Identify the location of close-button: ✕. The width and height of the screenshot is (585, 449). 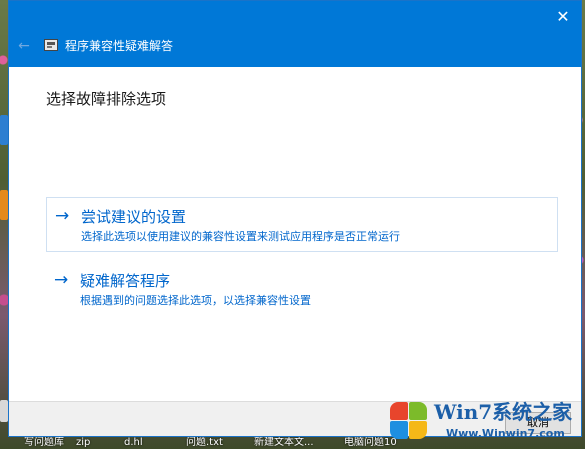
(563, 17).